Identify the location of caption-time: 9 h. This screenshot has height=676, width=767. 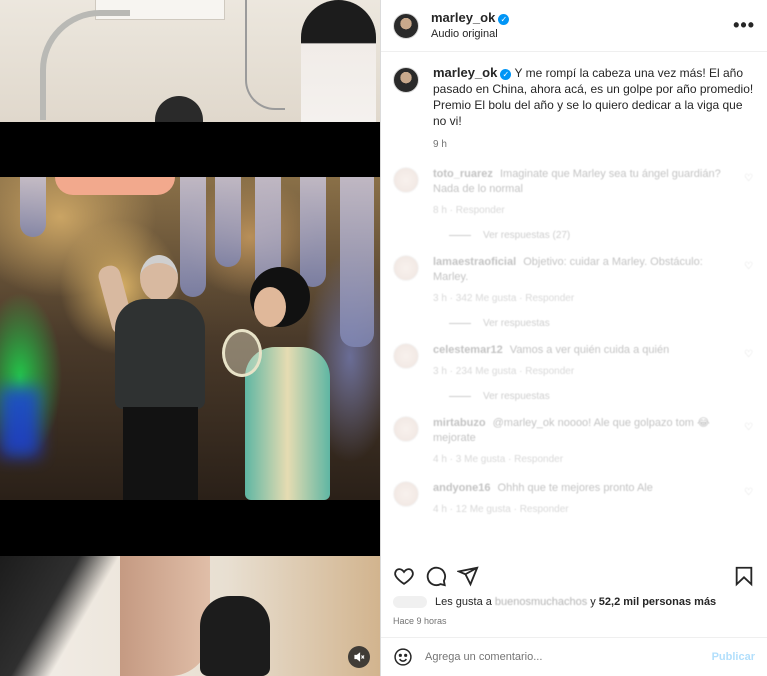
(594, 145).